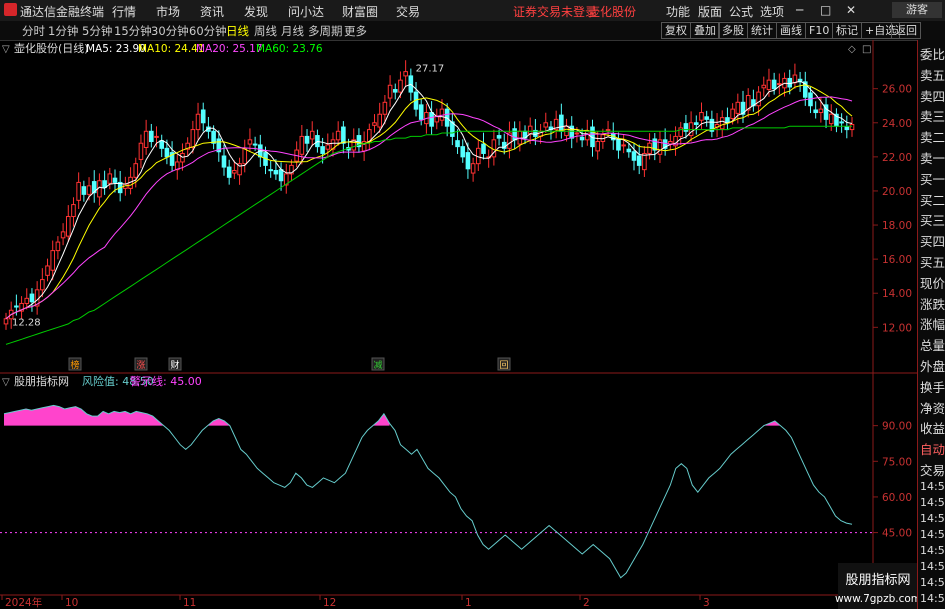  Describe the element at coordinates (124, 11) in the screenshot. I see `menu-item-quotes: 行情` at that location.